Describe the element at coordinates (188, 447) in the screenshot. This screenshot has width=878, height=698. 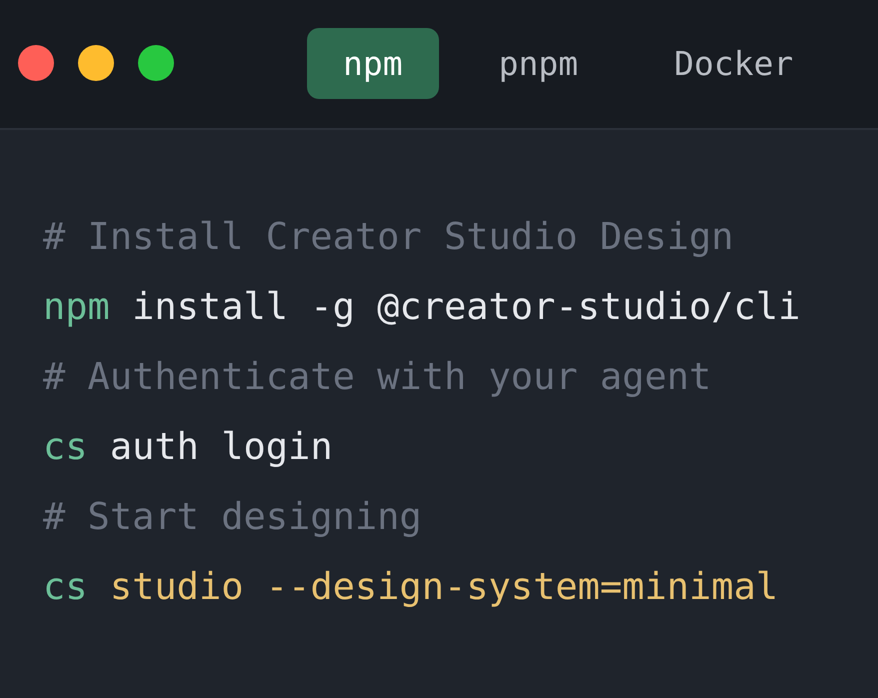
I see `code-line: cs auth login` at that location.